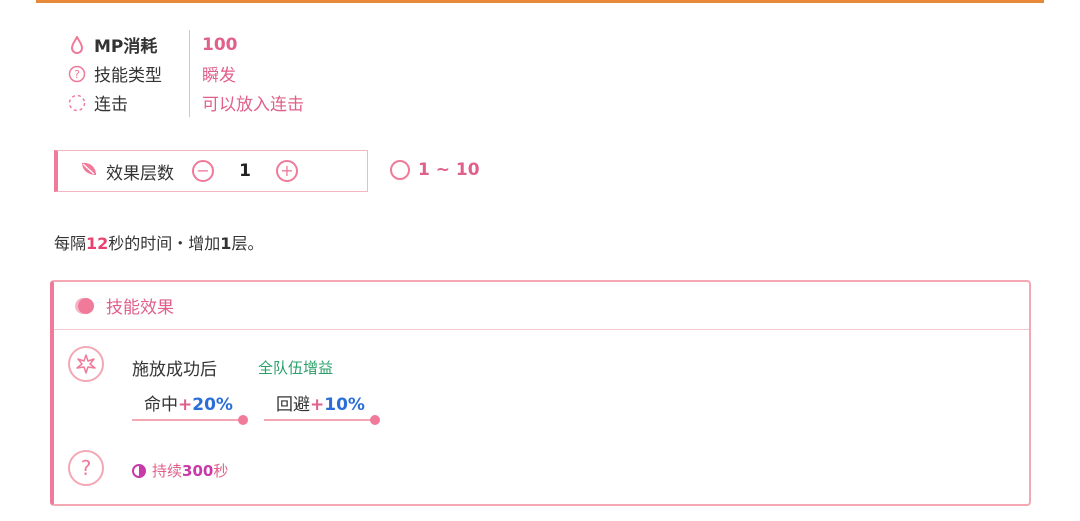 The height and width of the screenshot is (521, 1080). Describe the element at coordinates (344, 405) in the screenshot. I see `stat-value: 10%` at that location.